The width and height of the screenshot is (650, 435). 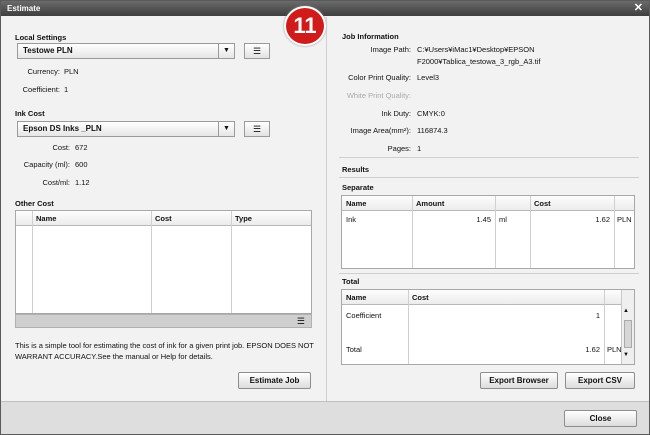 What do you see at coordinates (82, 182) in the screenshot?
I see `costml-value: 1.12` at bounding box center [82, 182].